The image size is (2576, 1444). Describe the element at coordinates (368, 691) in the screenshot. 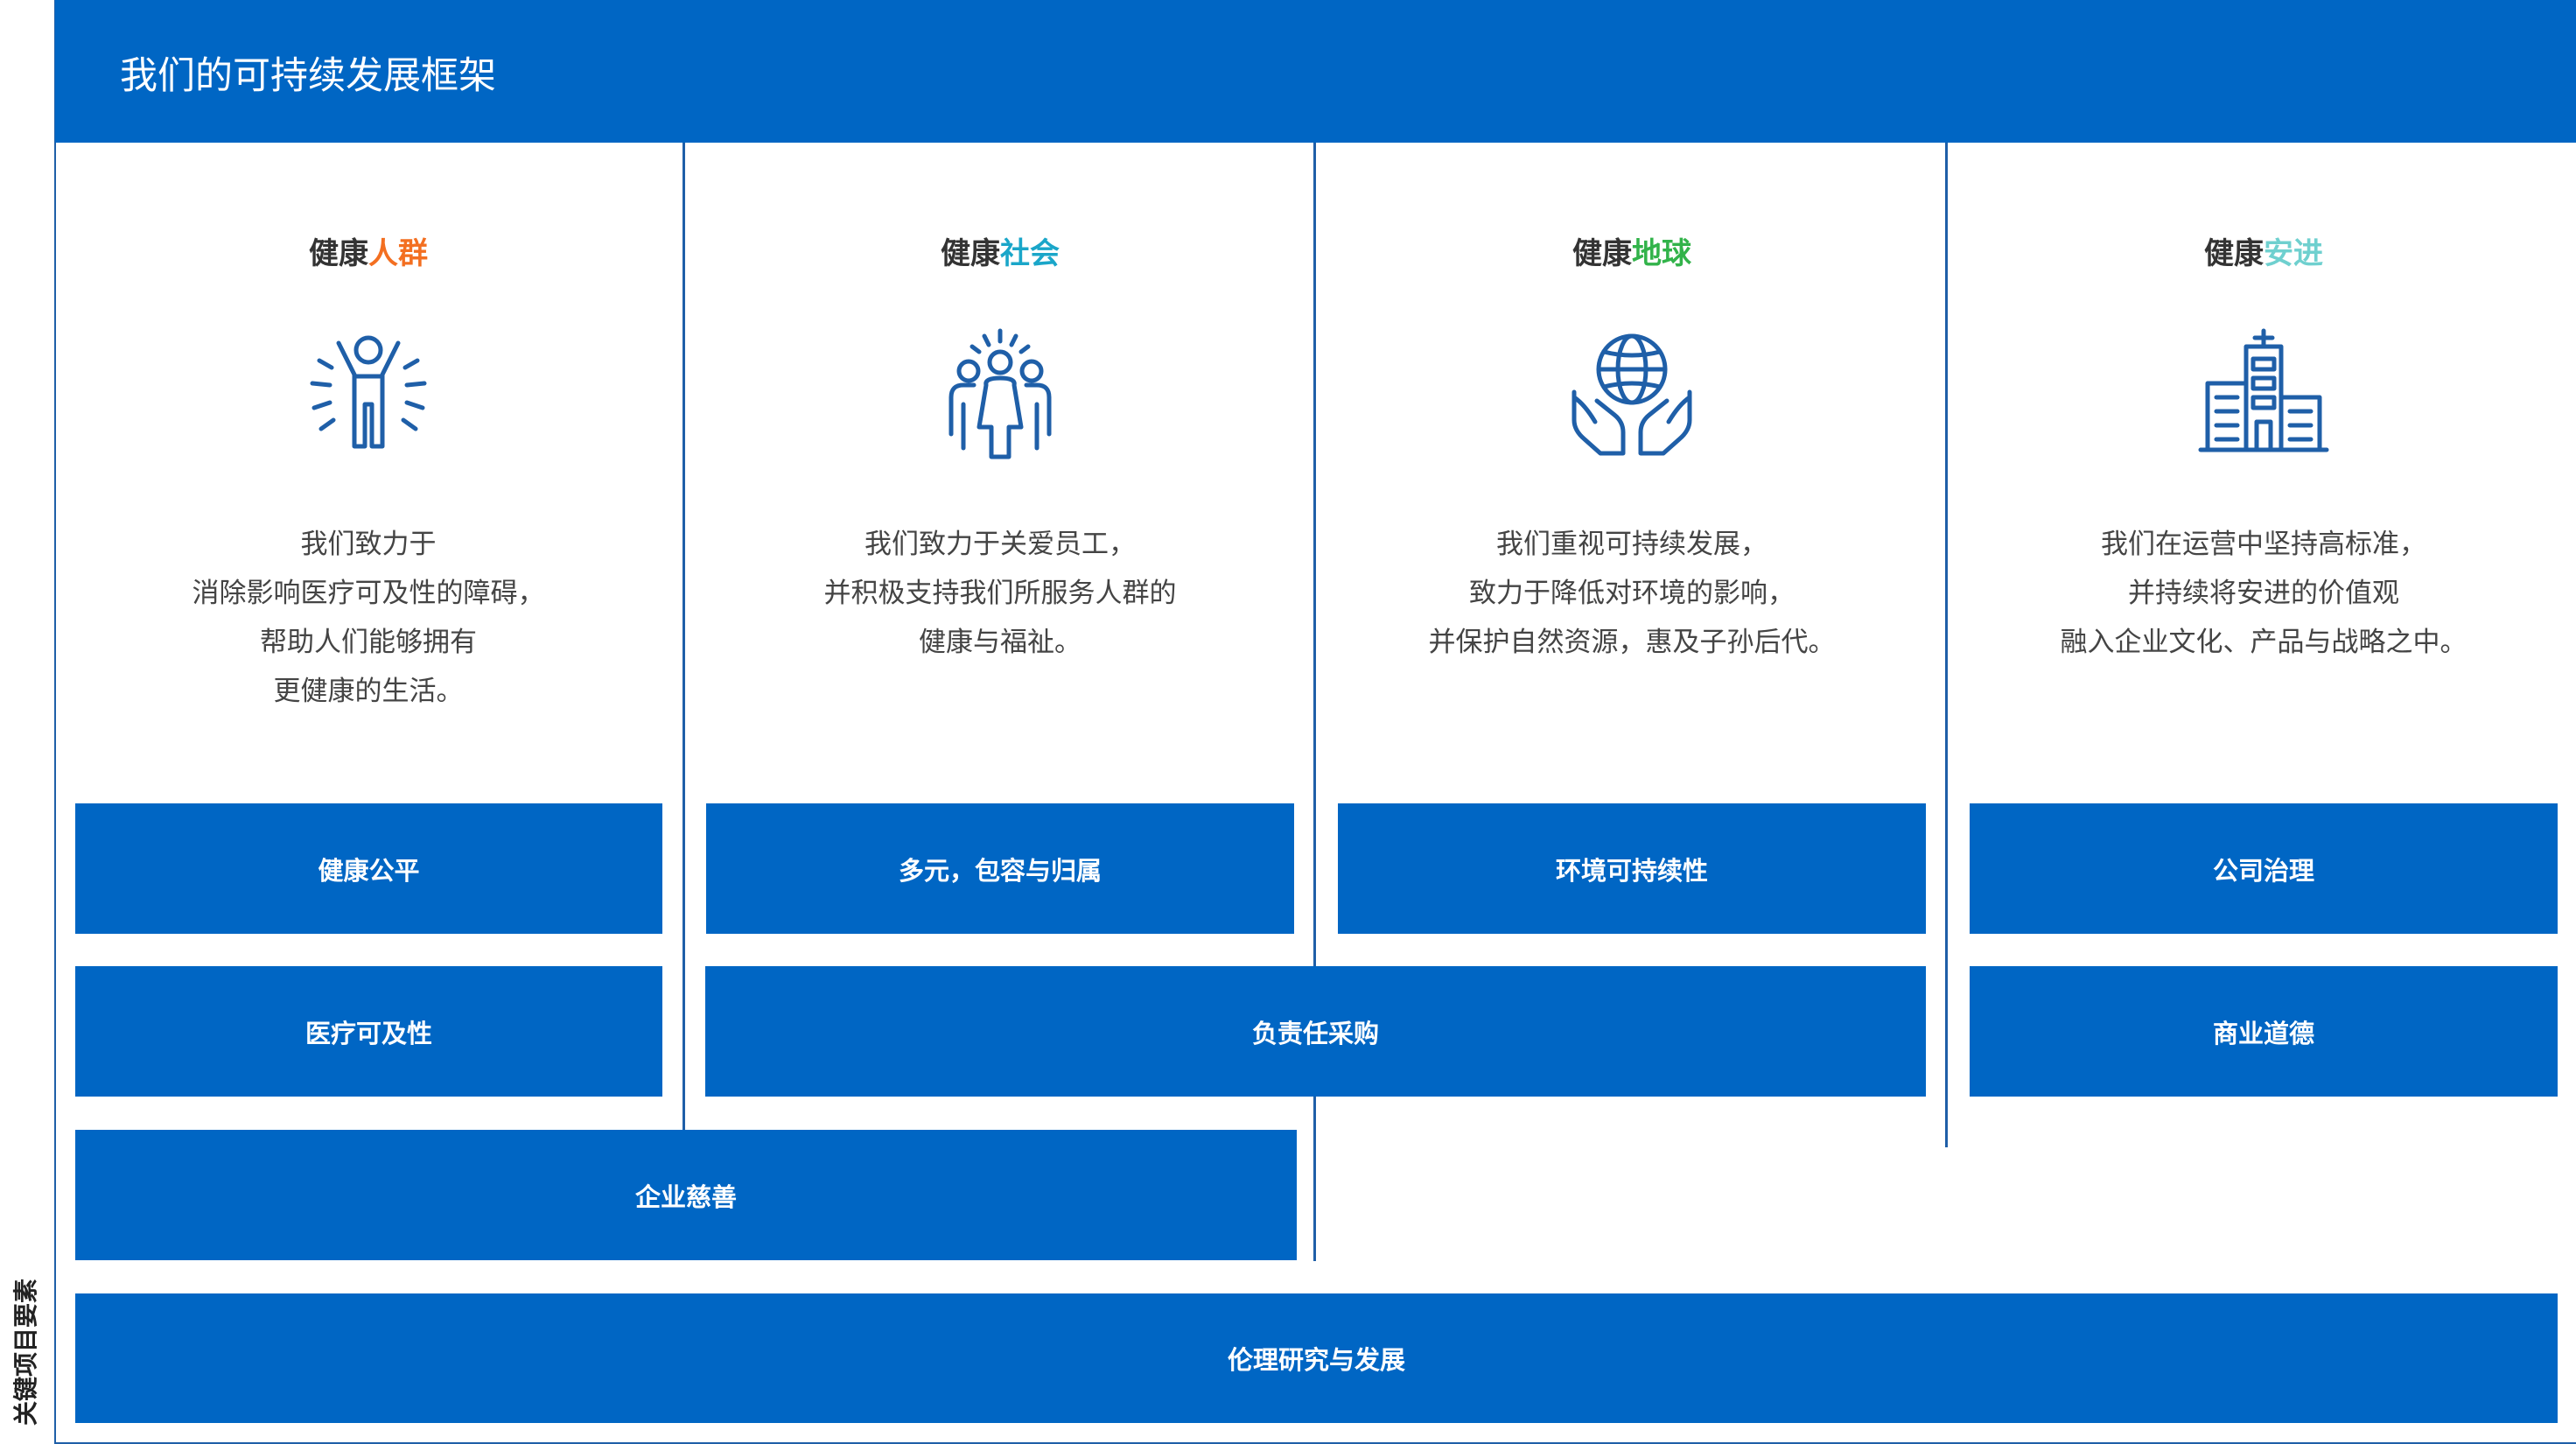

I see `description-line: 更健康的生活。` at that location.